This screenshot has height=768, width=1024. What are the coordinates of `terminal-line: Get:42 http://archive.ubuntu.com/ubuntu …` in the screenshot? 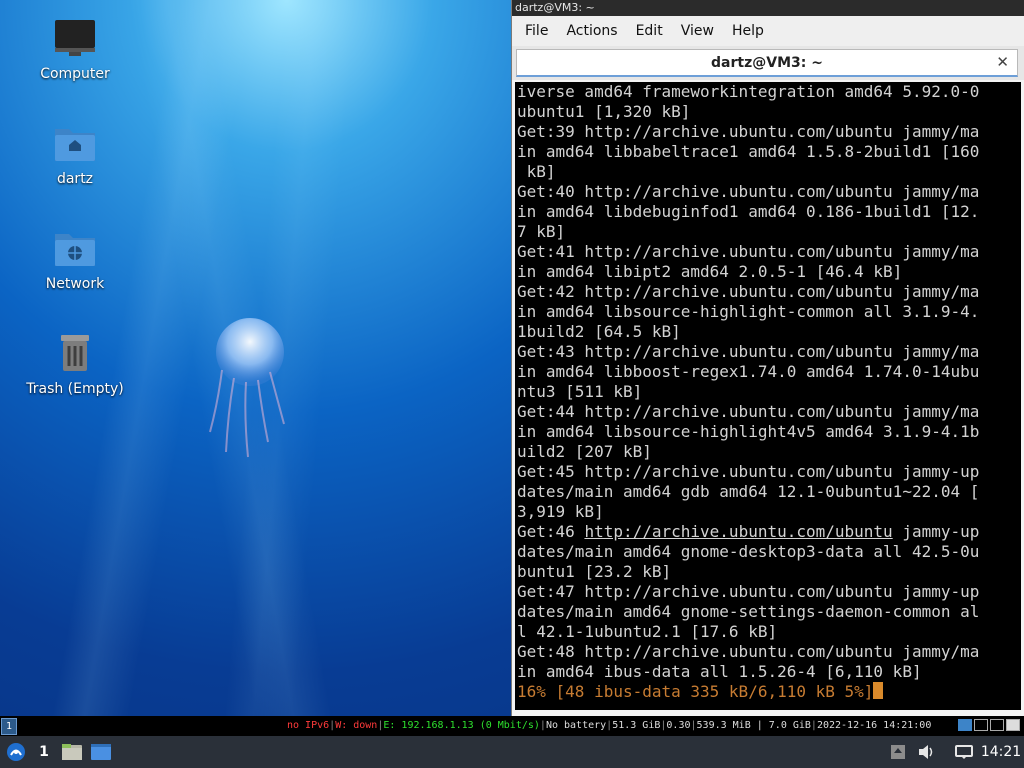 It's located at (748, 291).